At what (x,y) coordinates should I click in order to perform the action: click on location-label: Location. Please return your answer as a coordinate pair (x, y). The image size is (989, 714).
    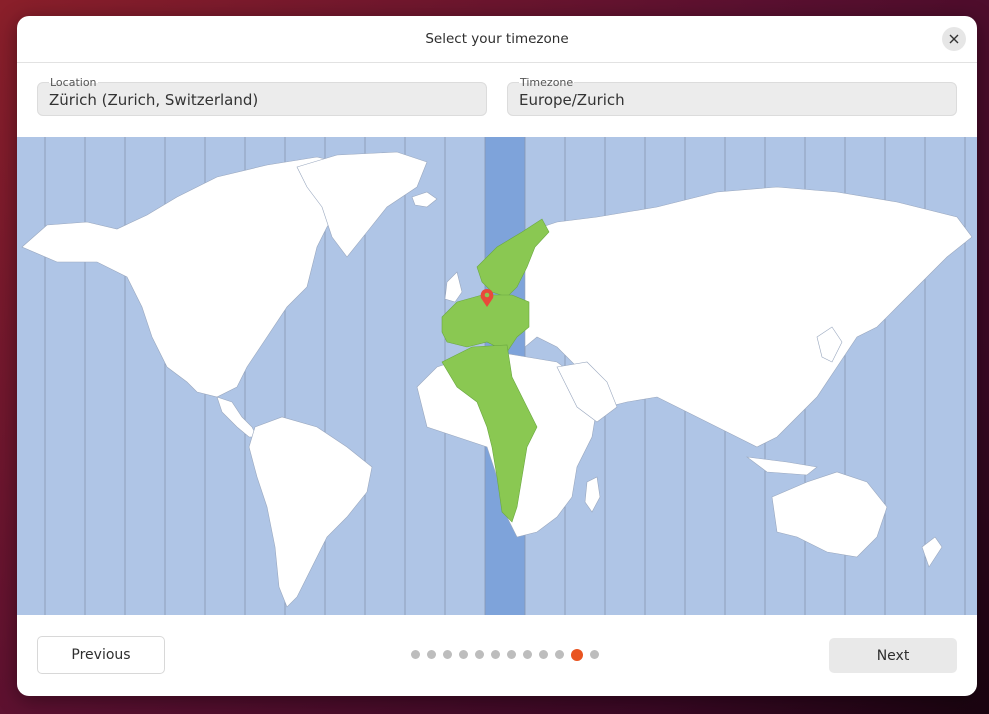
    Looking at the image, I should click on (73, 82).